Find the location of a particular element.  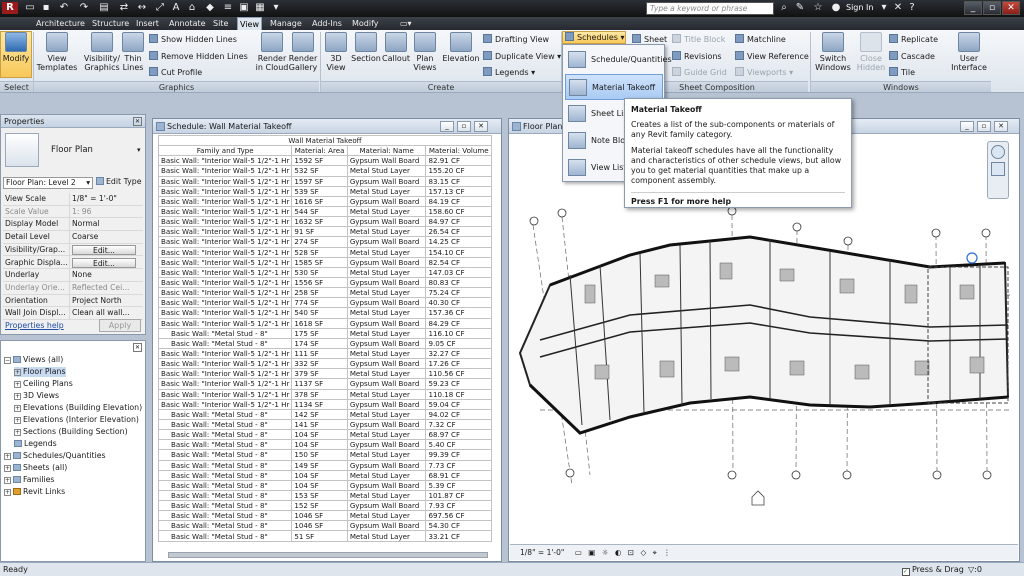

print-icon: ▤ is located at coordinates (104, 8).